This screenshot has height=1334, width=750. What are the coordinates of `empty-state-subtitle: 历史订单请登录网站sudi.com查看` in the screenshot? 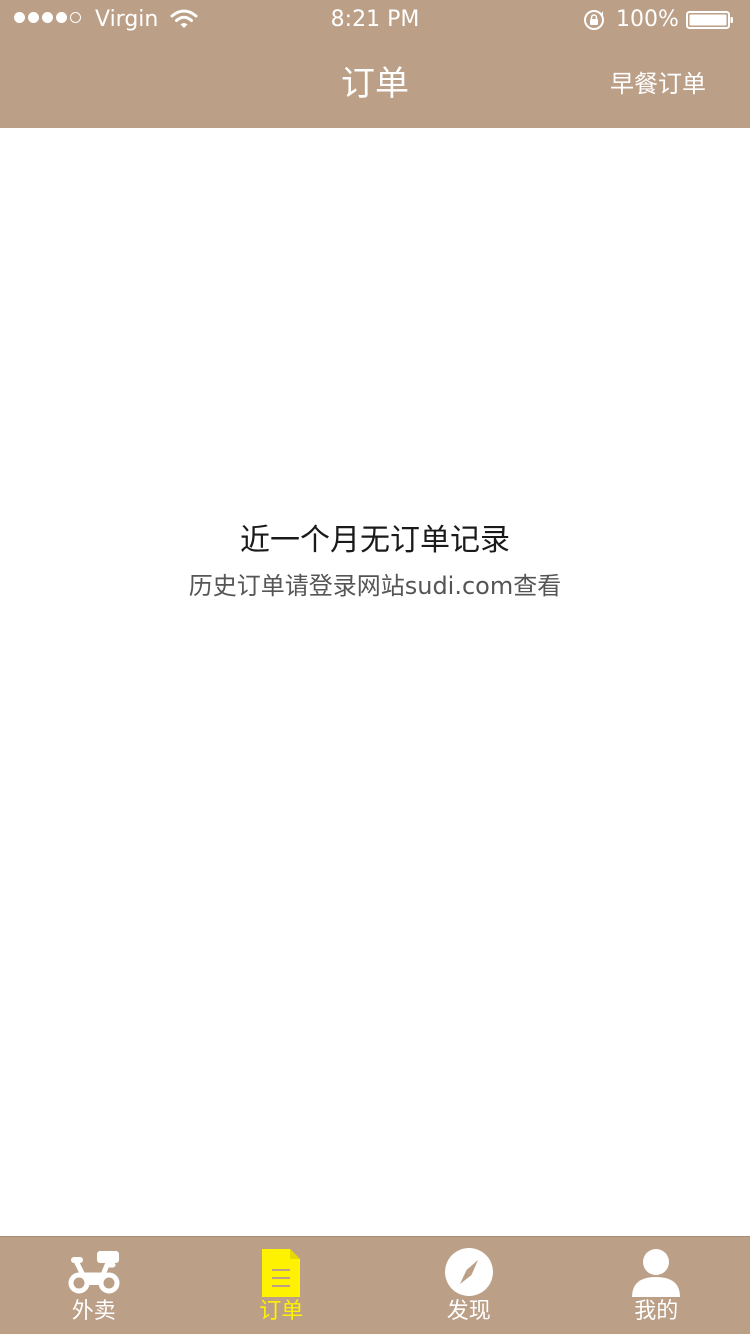 It's located at (375, 586).